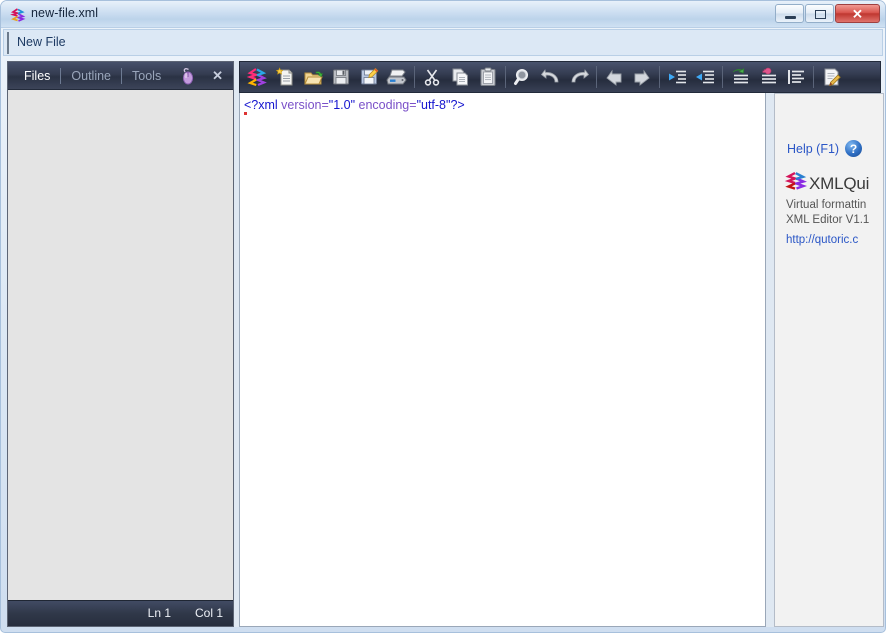 This screenshot has width=886, height=633. What do you see at coordinates (827, 213) in the screenshot?
I see `help-description: Virtual formattin XML Editor V1.1` at bounding box center [827, 213].